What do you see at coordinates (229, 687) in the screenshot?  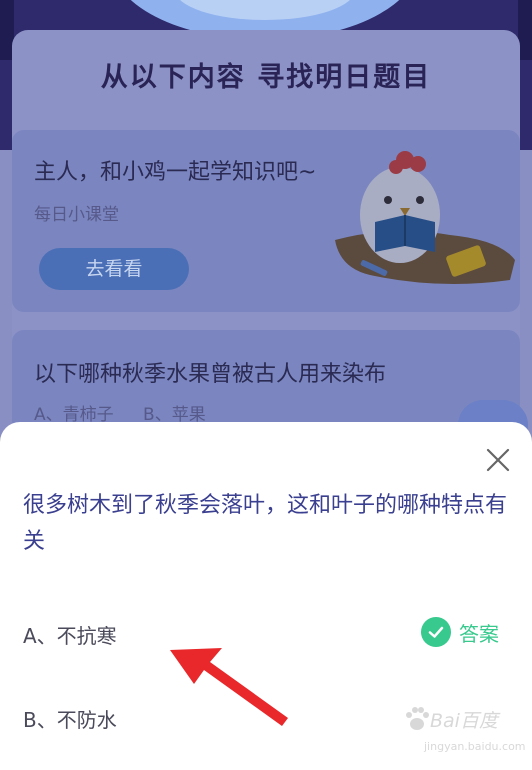 I see `red-arrow-icon` at bounding box center [229, 687].